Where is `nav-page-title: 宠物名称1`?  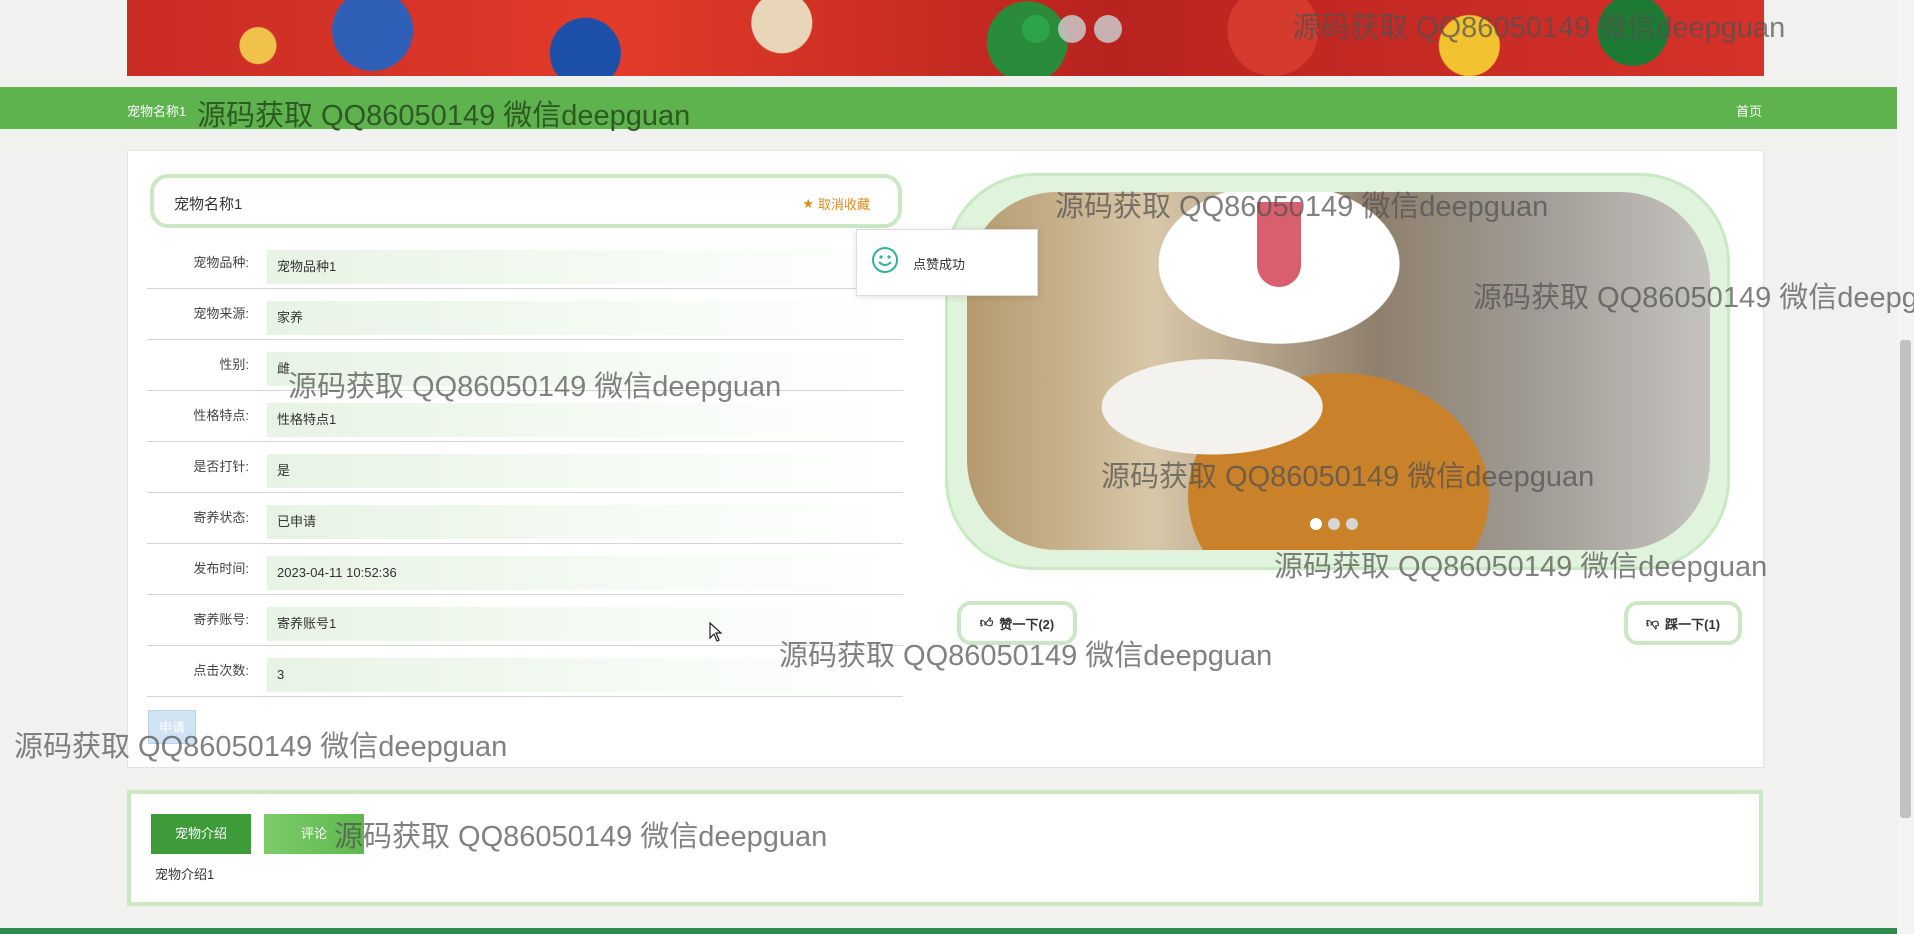 nav-page-title: 宠物名称1 is located at coordinates (157, 111).